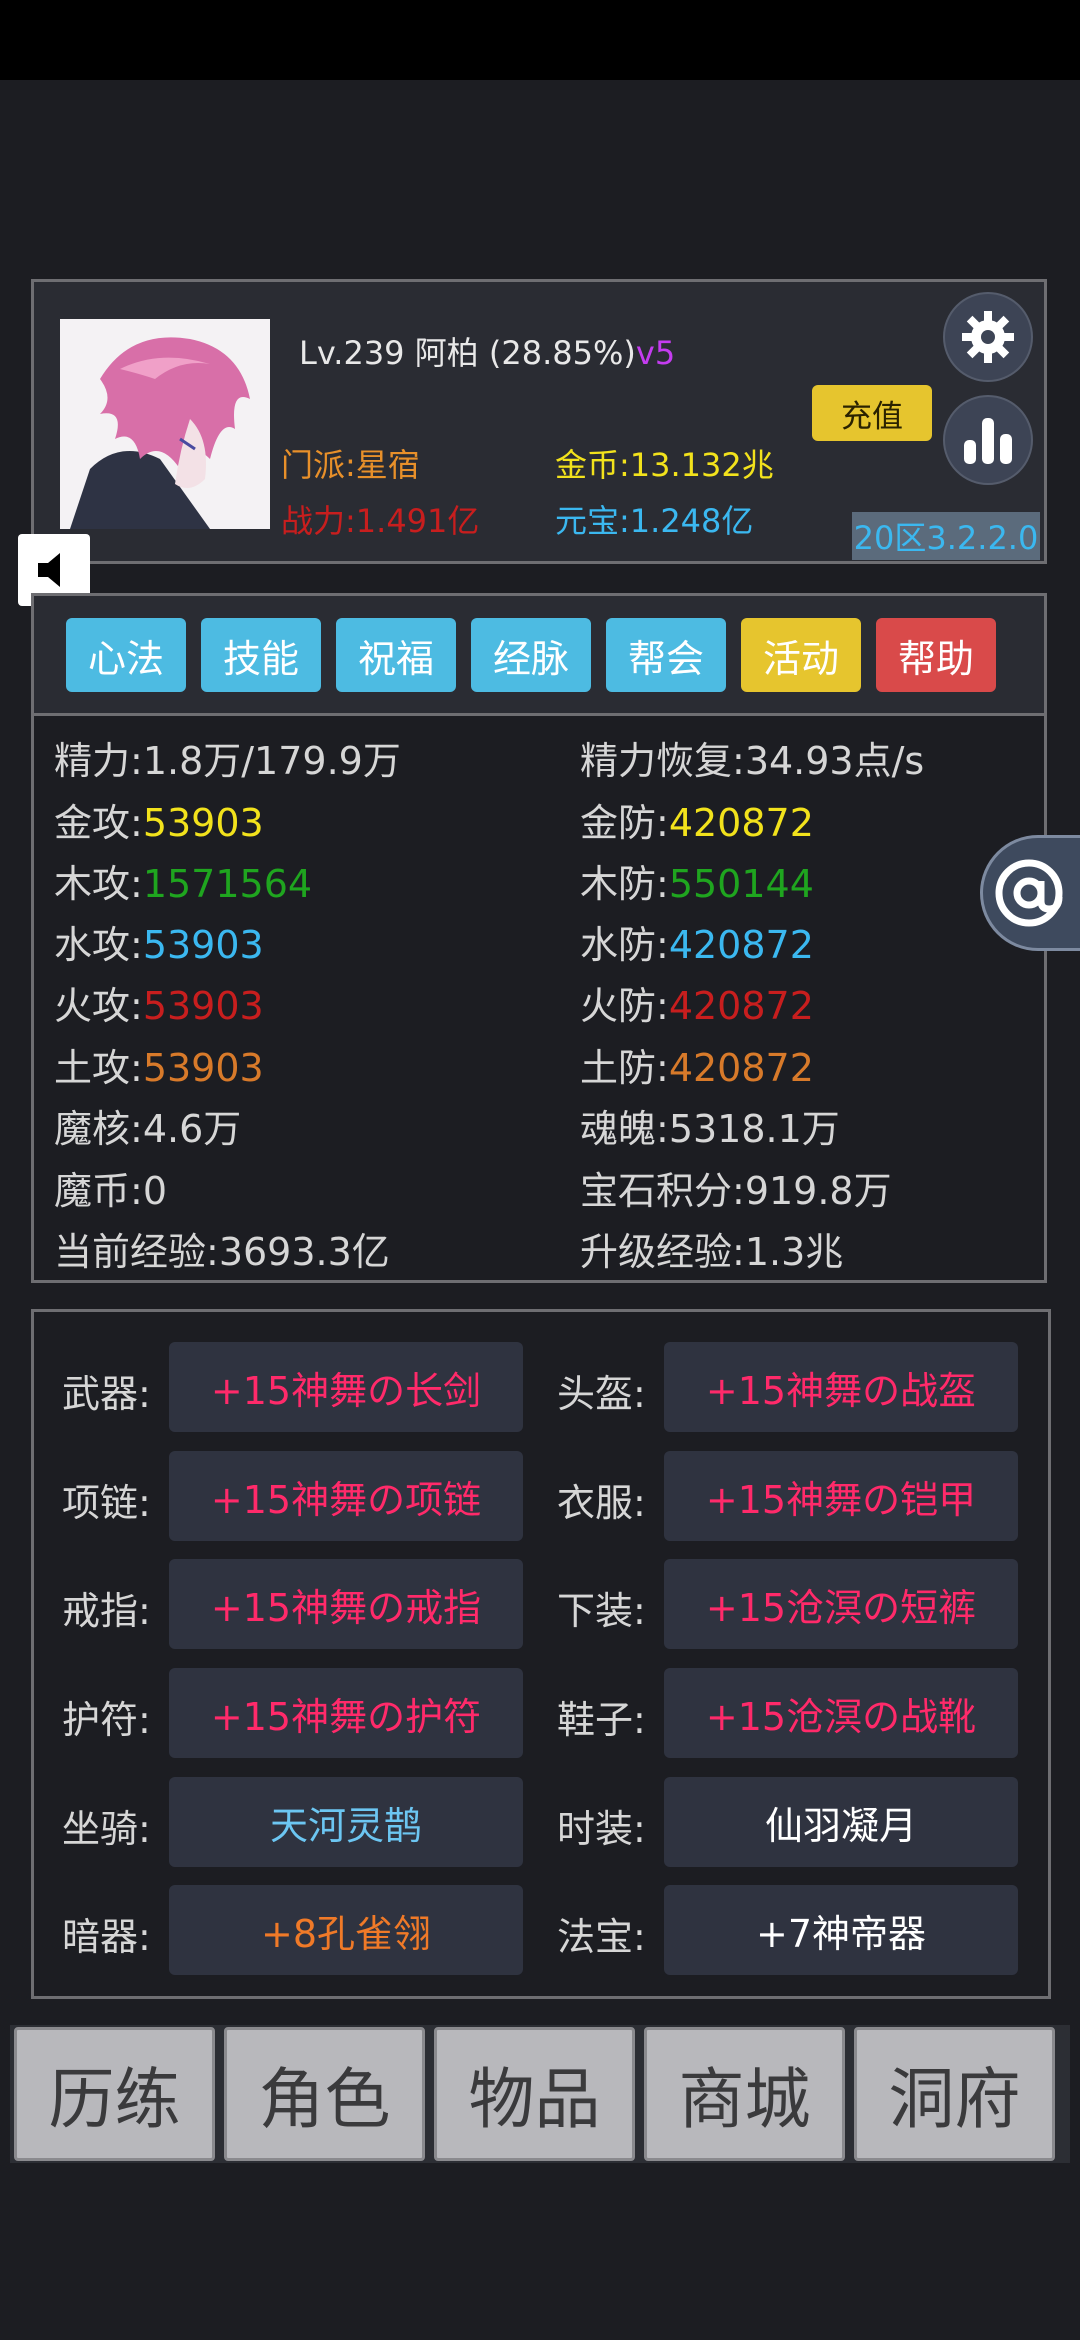 The height and width of the screenshot is (2340, 1080). What do you see at coordinates (946, 536) in the screenshot?
I see `server-version: 20区3.2.2.0` at bounding box center [946, 536].